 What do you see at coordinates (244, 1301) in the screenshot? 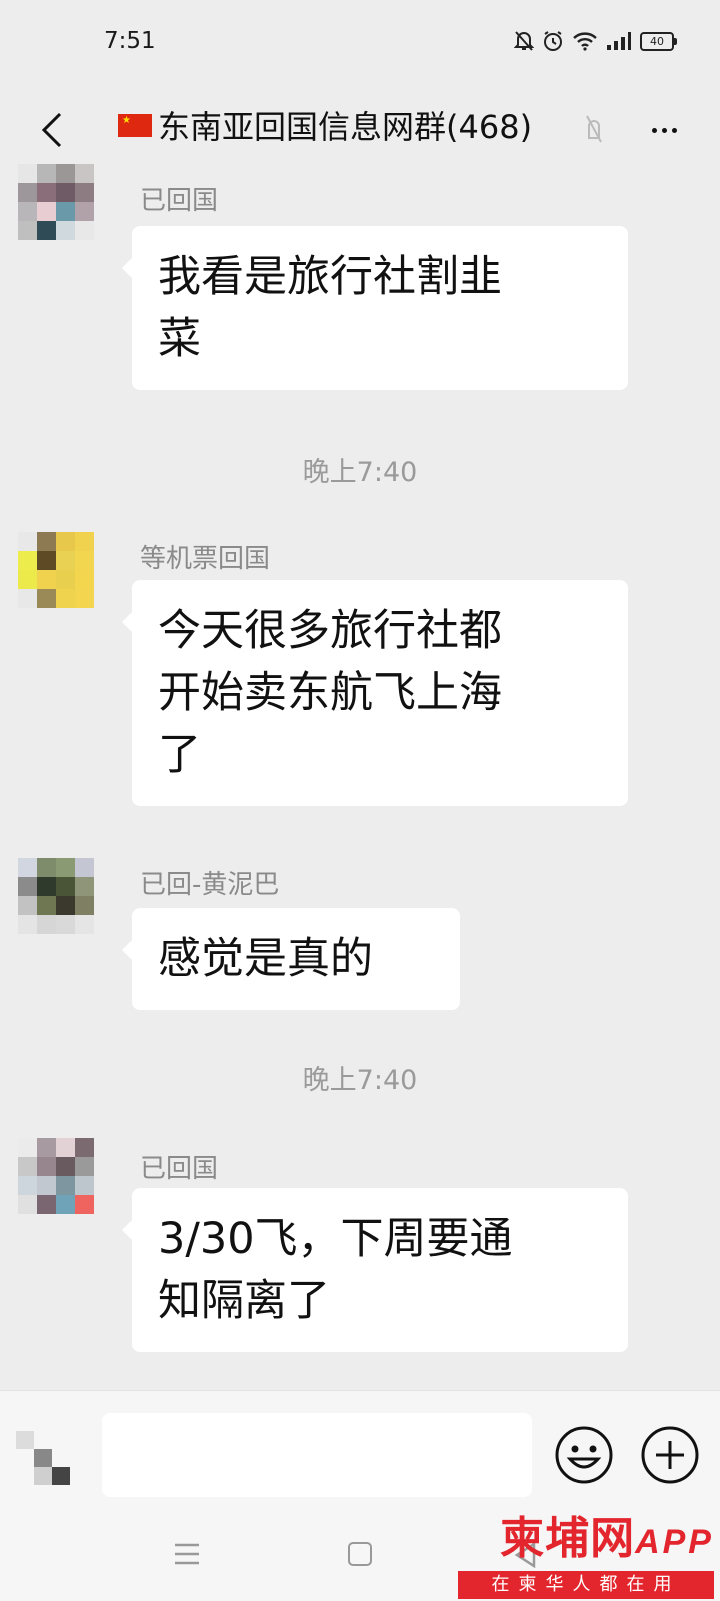
I see `message-line: 知隔离了` at bounding box center [244, 1301].